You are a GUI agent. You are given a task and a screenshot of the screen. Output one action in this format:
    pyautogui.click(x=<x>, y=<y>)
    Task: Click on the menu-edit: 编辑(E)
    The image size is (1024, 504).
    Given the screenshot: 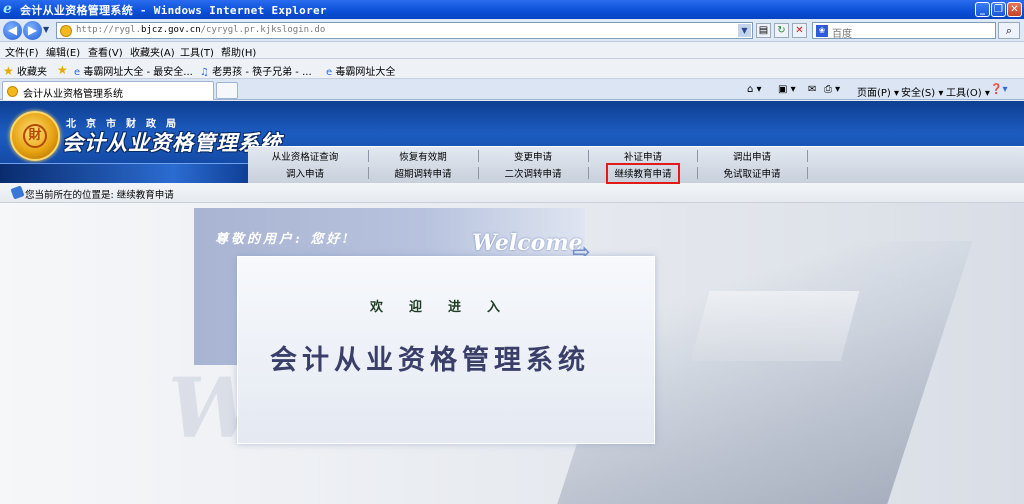 What is the action you would take?
    pyautogui.click(x=63, y=51)
    